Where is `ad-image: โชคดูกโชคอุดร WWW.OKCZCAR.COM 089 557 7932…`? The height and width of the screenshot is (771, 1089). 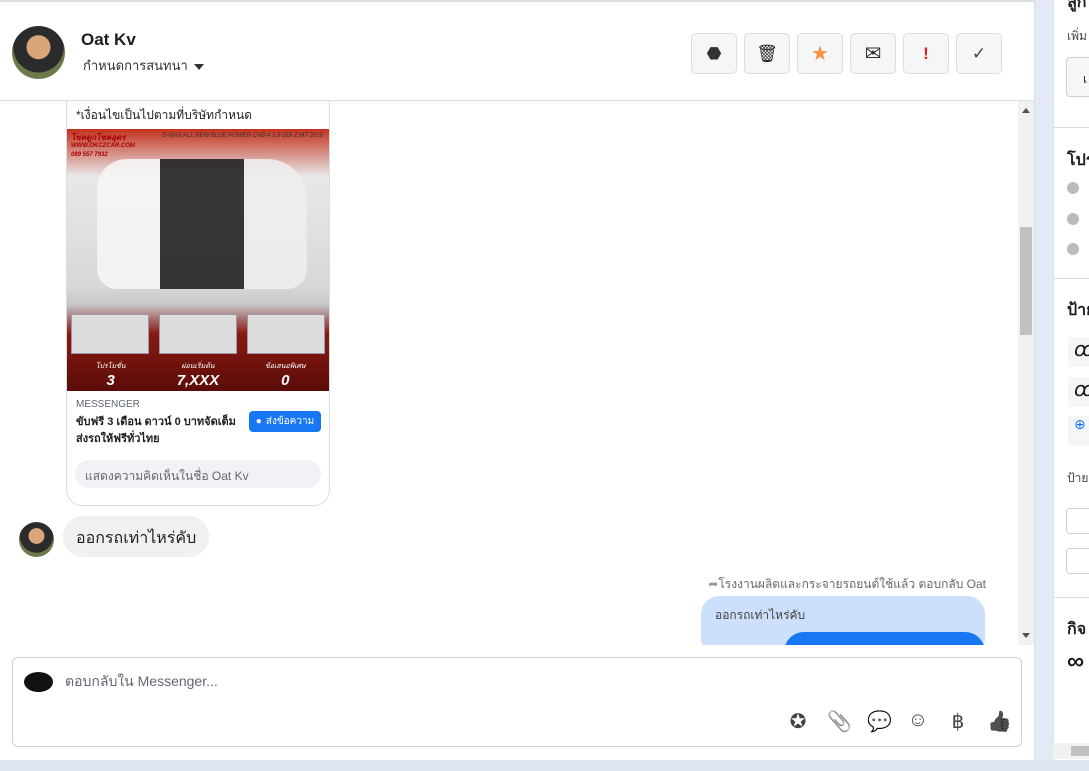 ad-image: โชคดูกโชคอุดร WWW.OKCZCAR.COM 089 557 7932… is located at coordinates (198, 260).